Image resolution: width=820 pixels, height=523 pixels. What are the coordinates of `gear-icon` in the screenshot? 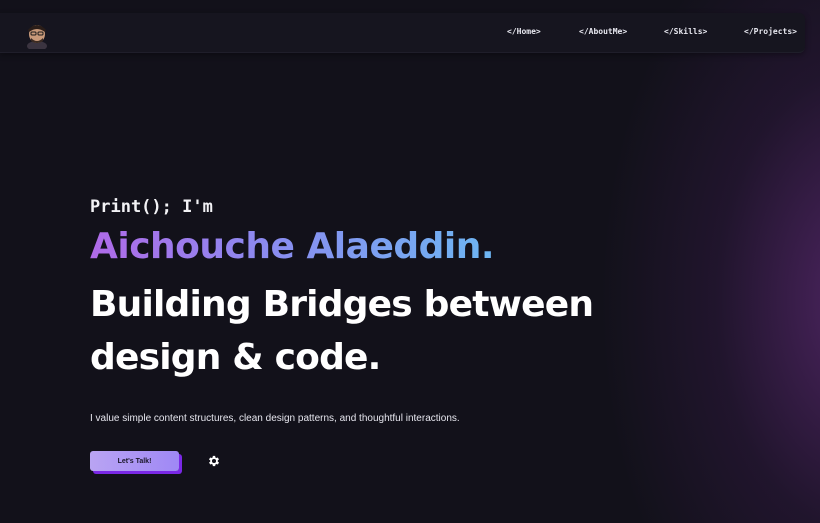 It's located at (214, 461).